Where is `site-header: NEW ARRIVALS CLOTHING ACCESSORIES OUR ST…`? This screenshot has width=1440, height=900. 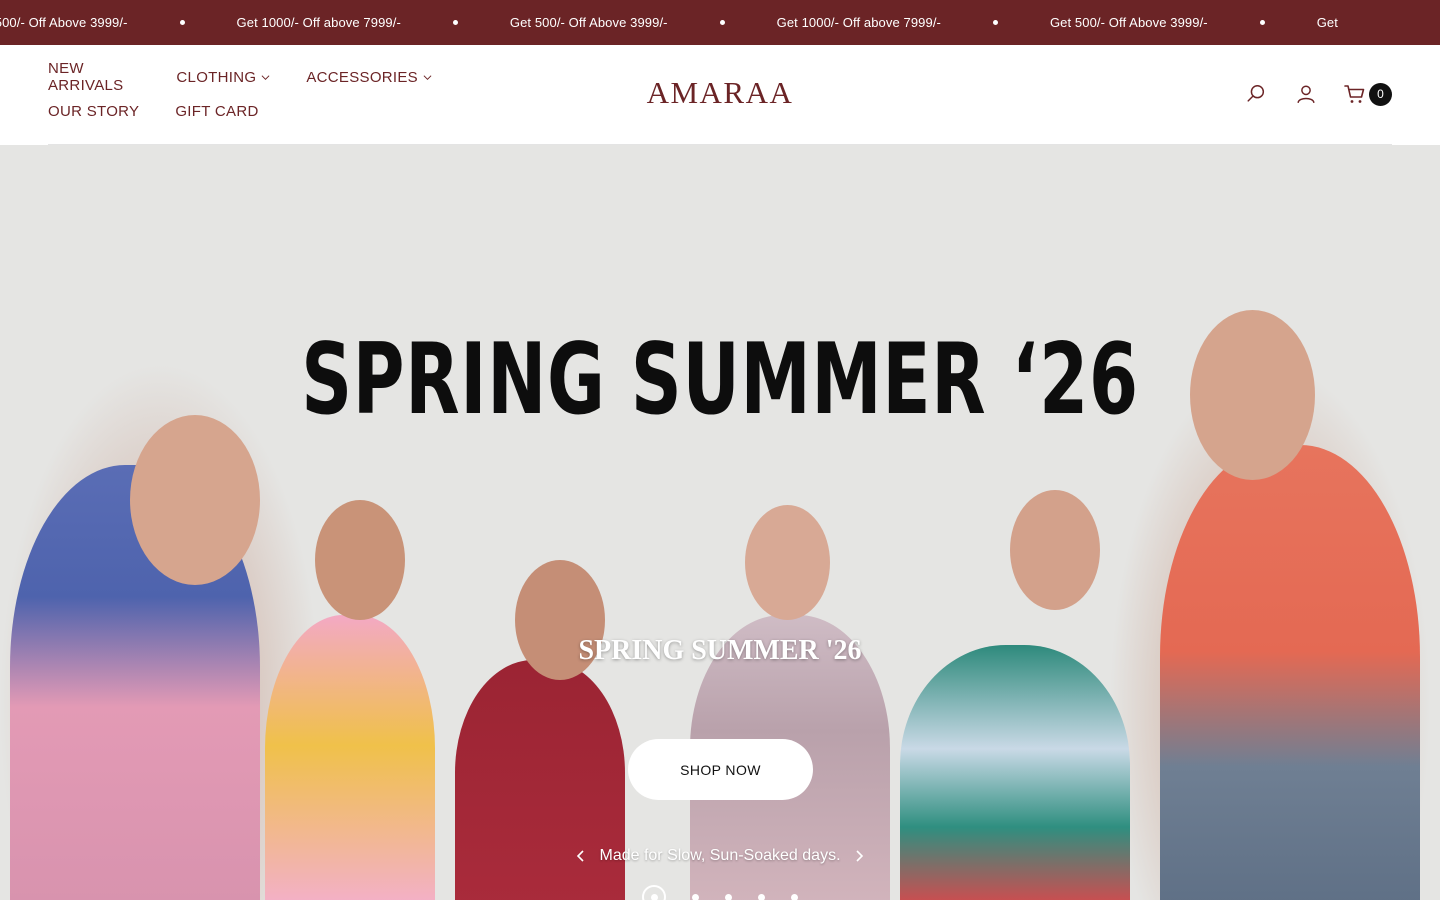 site-header: NEW ARRIVALS CLOTHING ACCESSORIES OUR ST… is located at coordinates (720, 95).